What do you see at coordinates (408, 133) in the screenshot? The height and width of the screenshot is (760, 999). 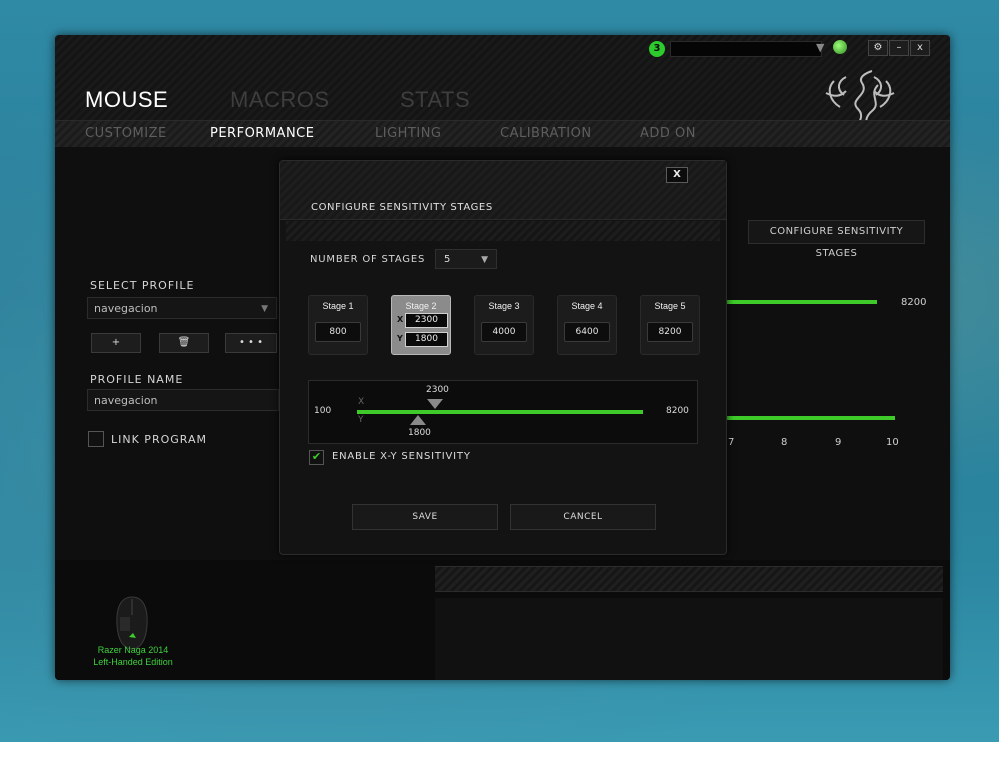 I see `tab-lighting: LIGHTING` at bounding box center [408, 133].